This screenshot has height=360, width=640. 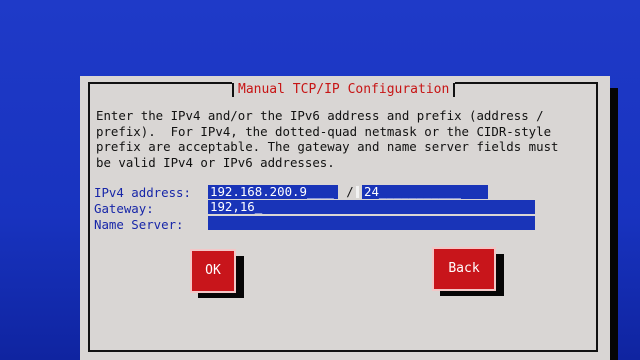 What do you see at coordinates (232, 207) in the screenshot?
I see `gateway-value: 192,16` at bounding box center [232, 207].